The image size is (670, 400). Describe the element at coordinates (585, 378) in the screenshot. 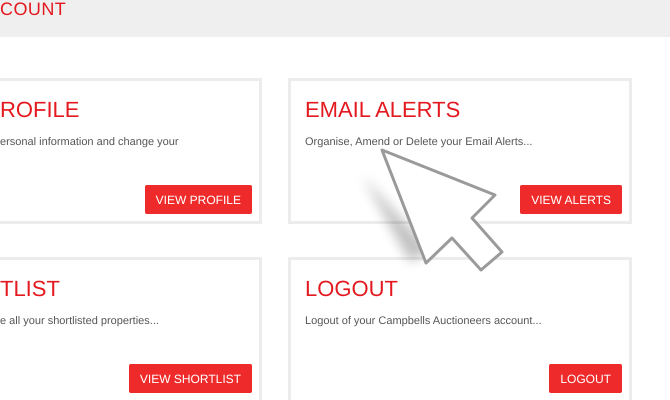

I see `card-button: LOGOUT` at that location.